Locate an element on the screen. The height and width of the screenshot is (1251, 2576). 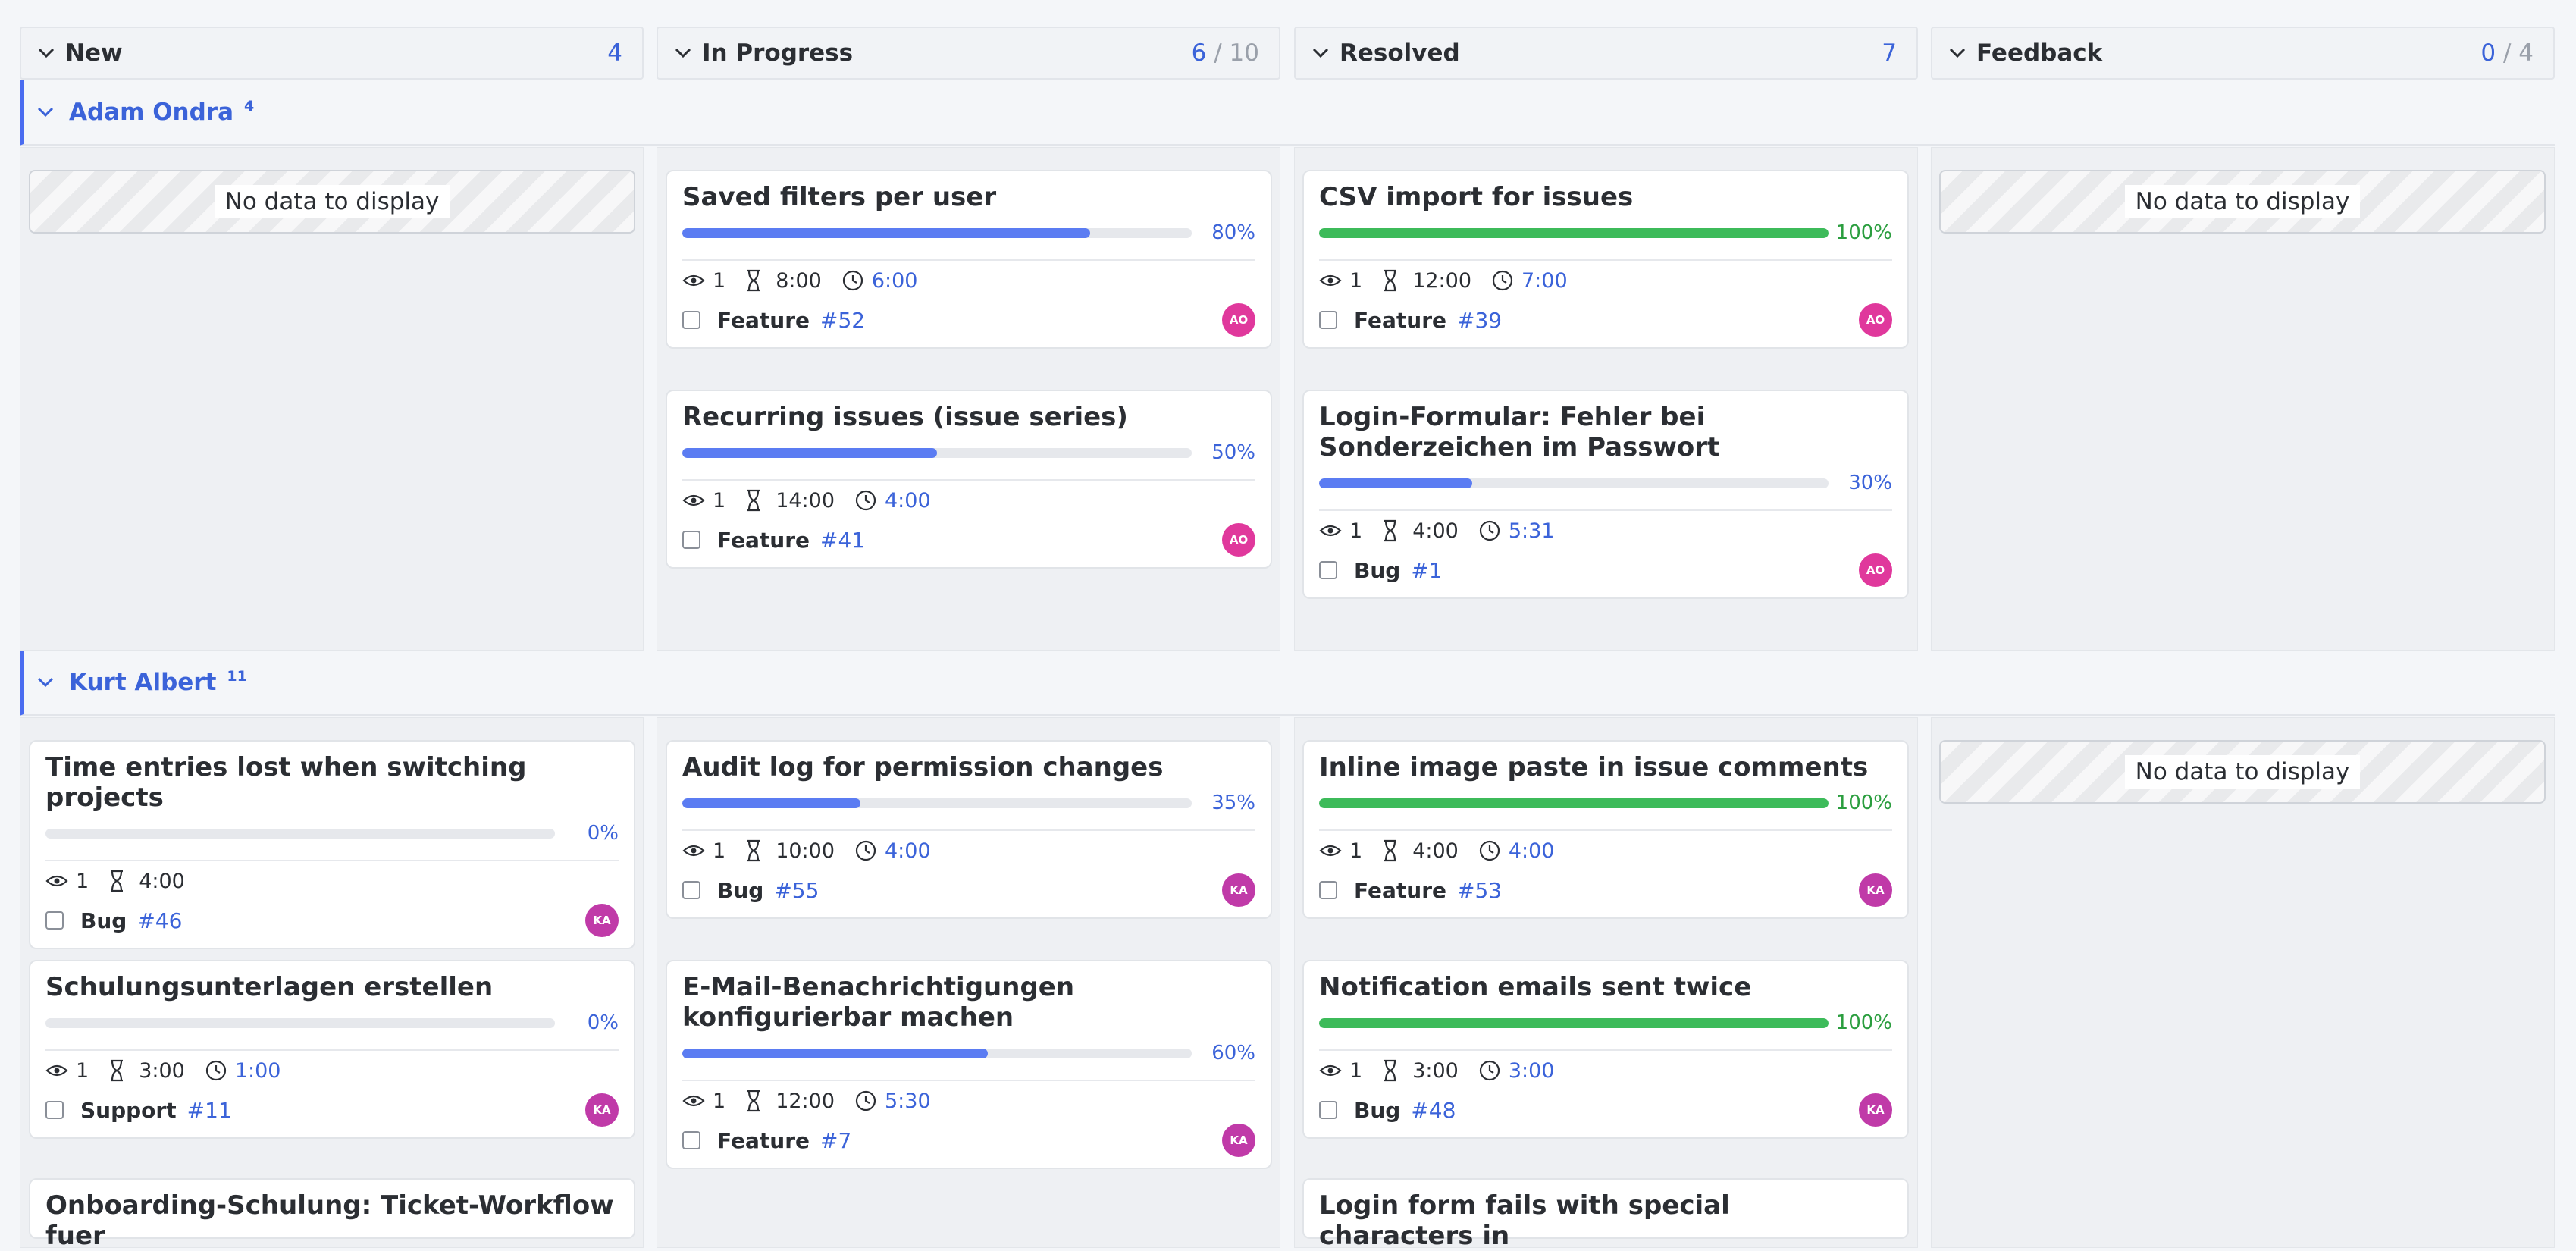
issue-number-link: #55 is located at coordinates (796, 891).